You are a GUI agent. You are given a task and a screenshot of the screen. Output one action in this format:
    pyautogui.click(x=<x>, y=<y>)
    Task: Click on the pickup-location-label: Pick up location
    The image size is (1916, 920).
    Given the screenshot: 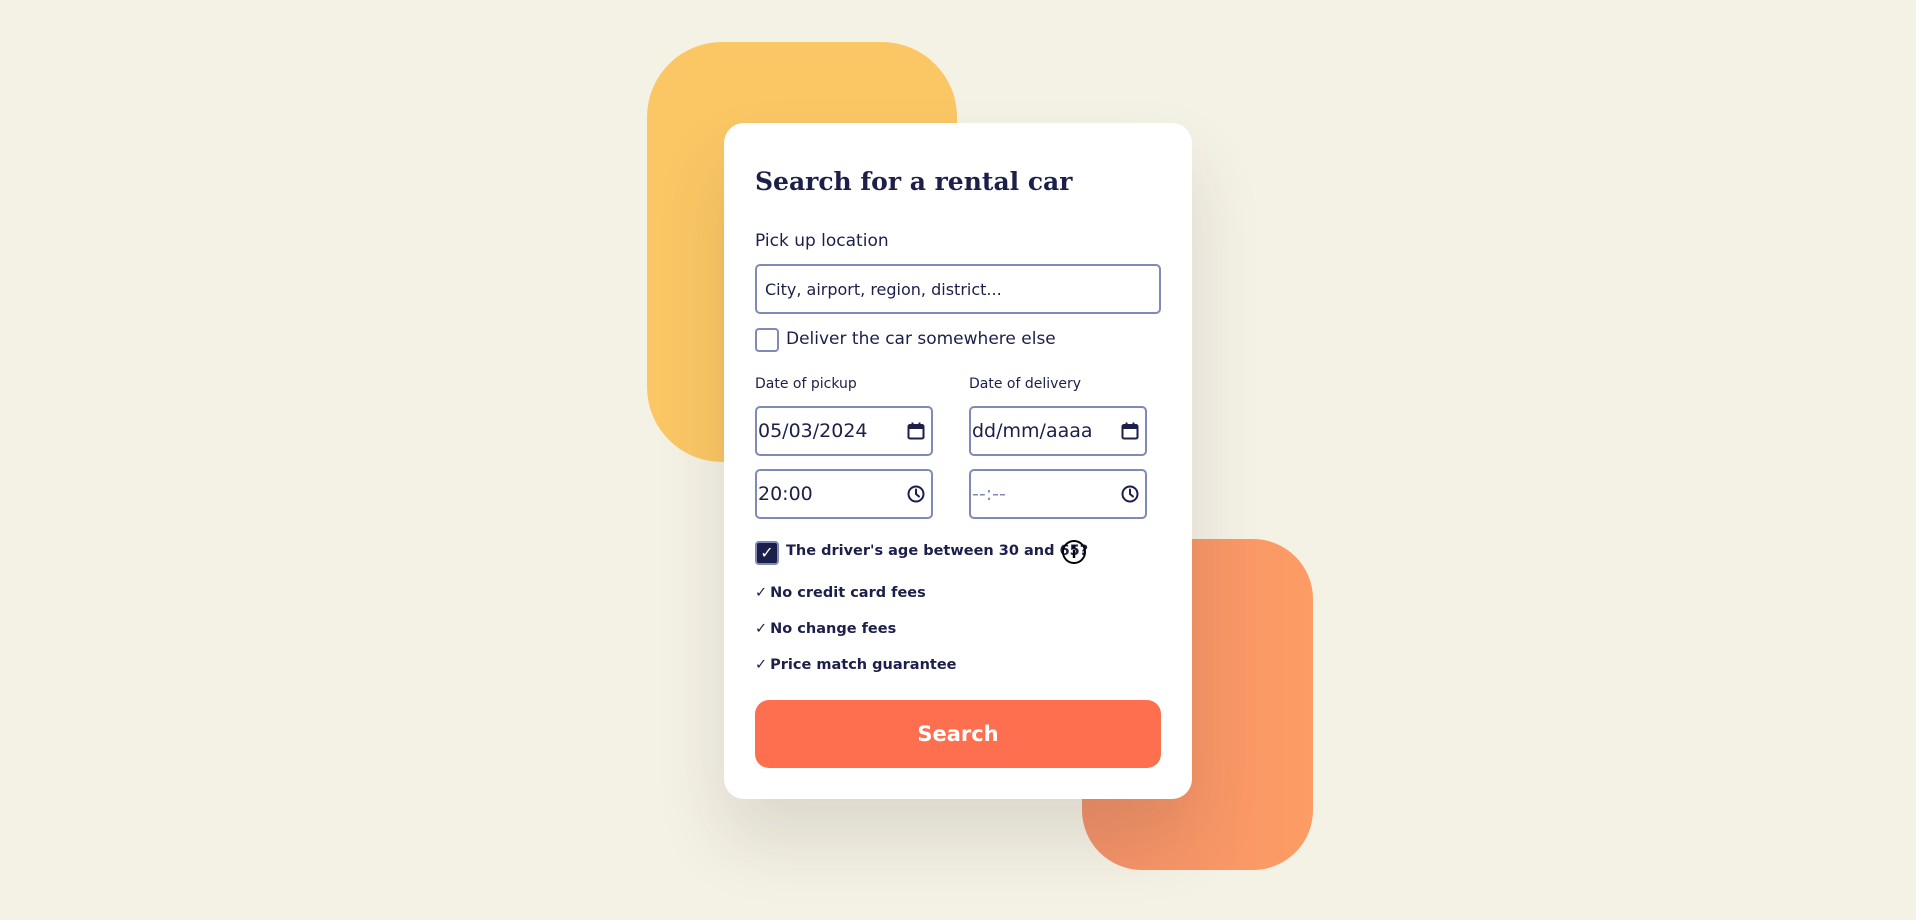 What is the action you would take?
    pyautogui.click(x=822, y=241)
    